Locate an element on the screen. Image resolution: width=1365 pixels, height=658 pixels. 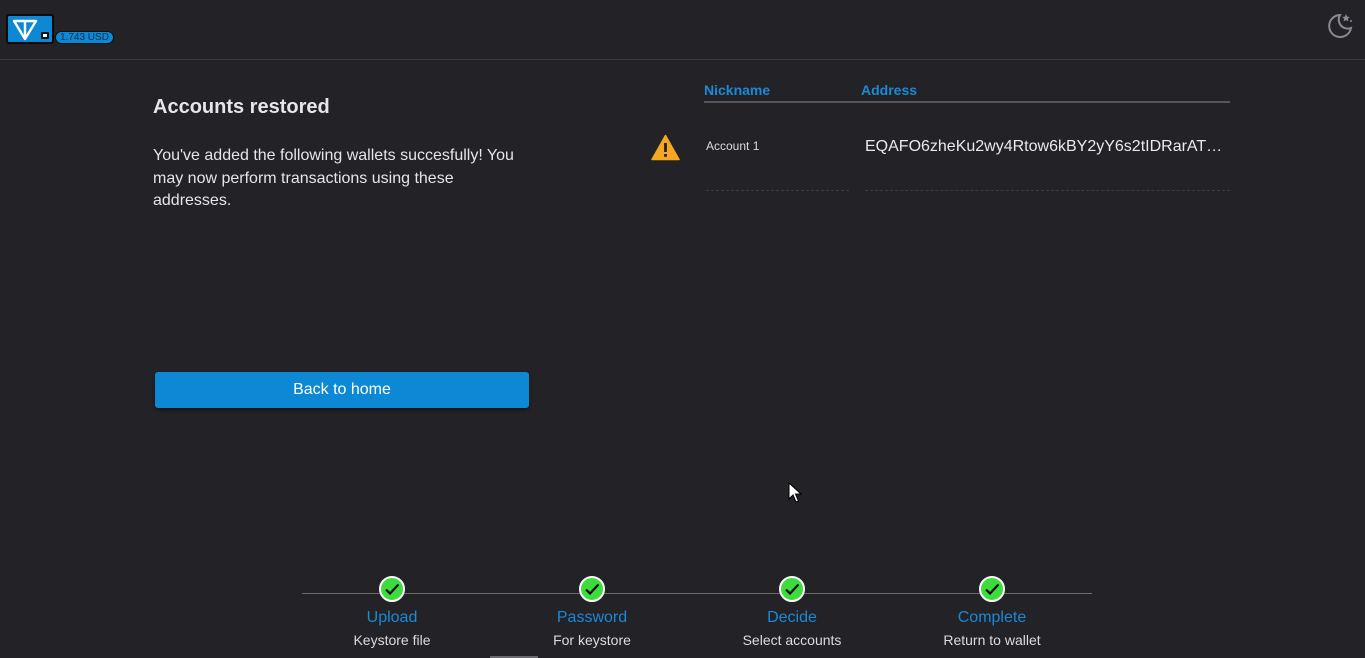
step-sublabel: Select accounts is located at coordinates (792, 640).